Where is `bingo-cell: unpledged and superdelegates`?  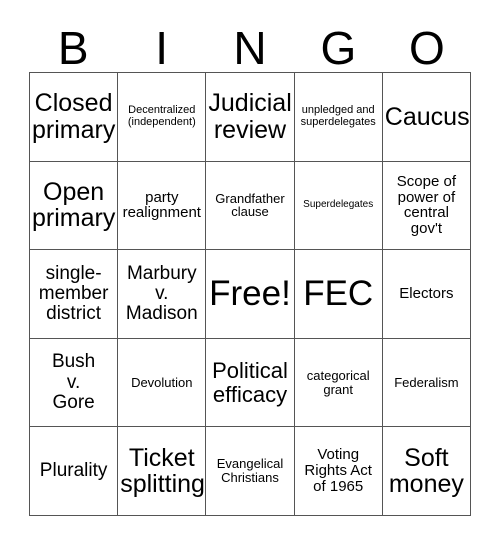 bingo-cell: unpledged and superdelegates is located at coordinates (338, 117).